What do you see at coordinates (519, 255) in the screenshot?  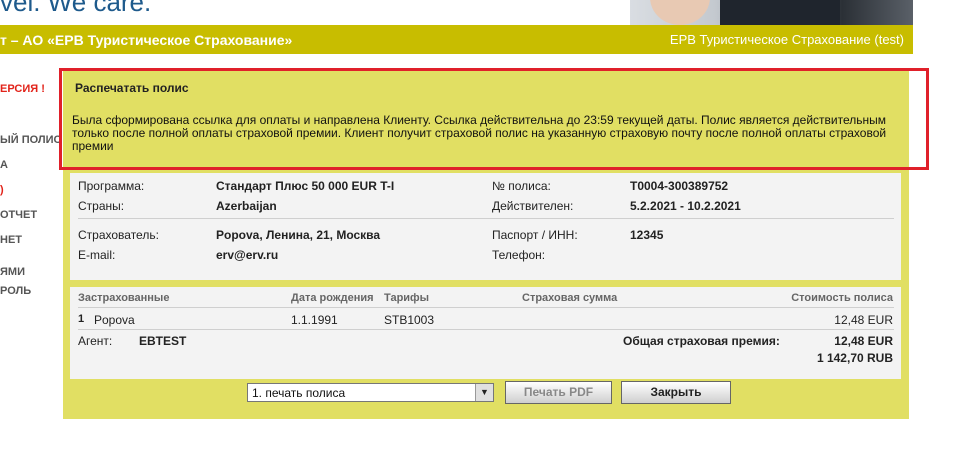 I see `phone-label: Телефон:` at bounding box center [519, 255].